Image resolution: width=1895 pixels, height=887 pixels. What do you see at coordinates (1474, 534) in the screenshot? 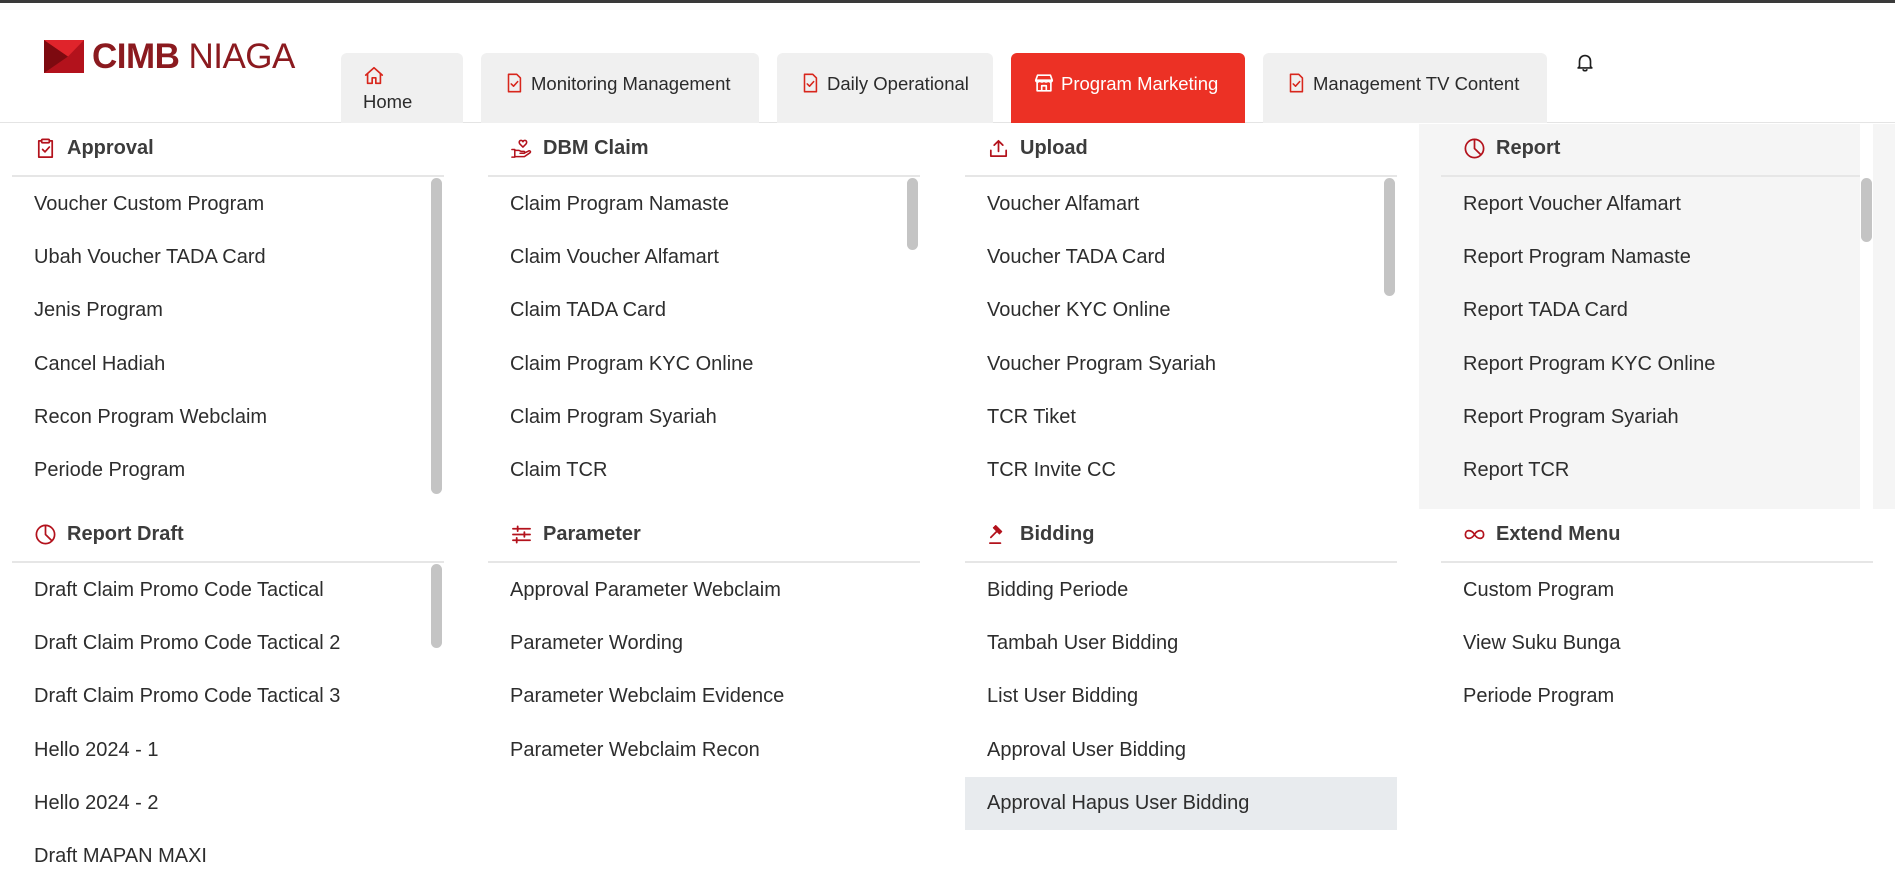
I see `infinity-icon` at bounding box center [1474, 534].